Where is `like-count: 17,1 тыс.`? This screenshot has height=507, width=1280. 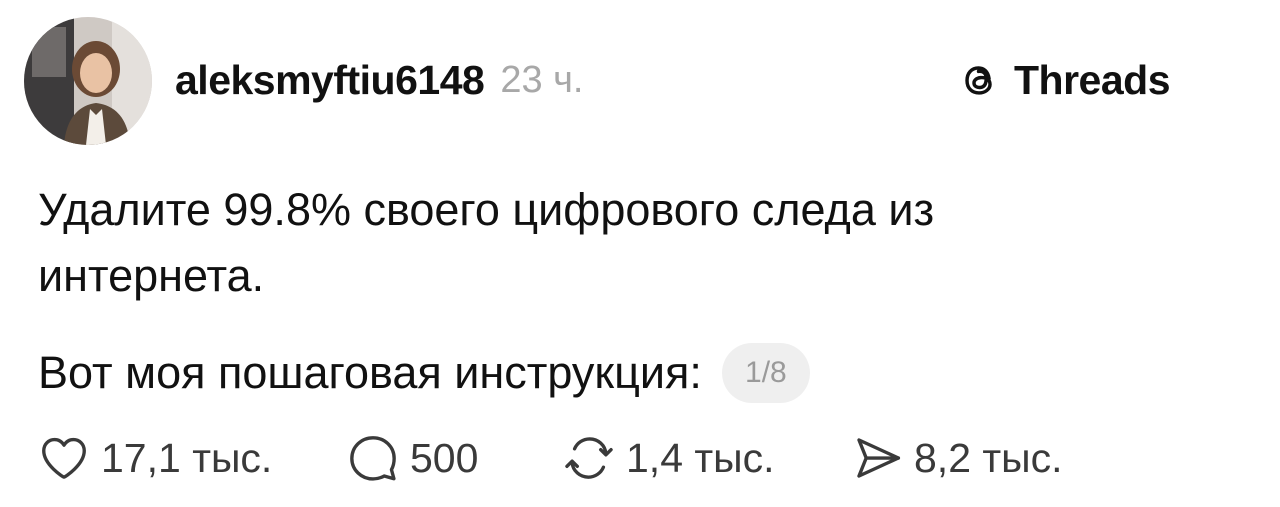
like-count: 17,1 тыс. is located at coordinates (187, 457).